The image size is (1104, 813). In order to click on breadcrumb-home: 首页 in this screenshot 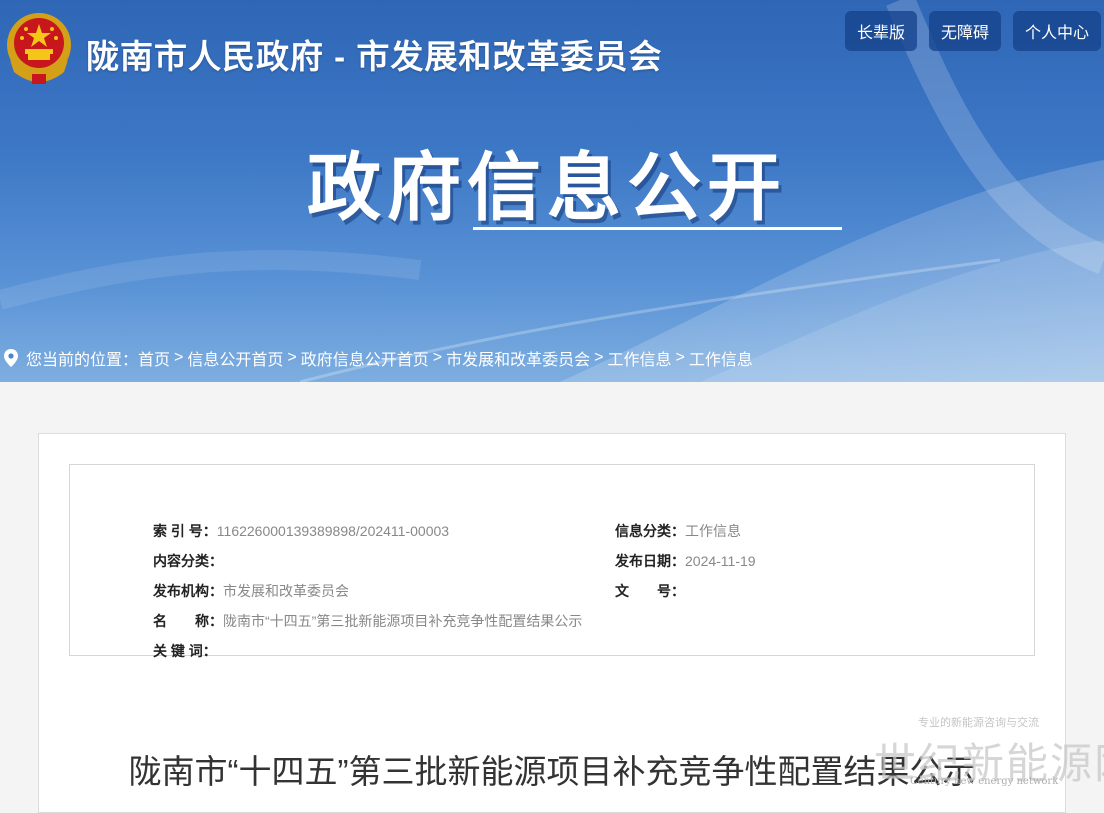, I will do `click(154, 358)`.